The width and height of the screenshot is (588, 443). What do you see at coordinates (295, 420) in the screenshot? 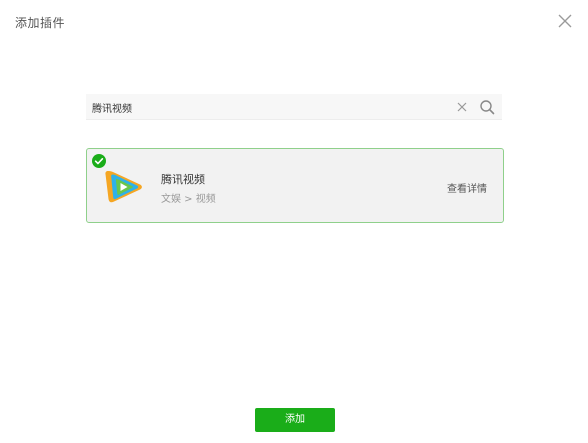
I see `add-button: 添加` at bounding box center [295, 420].